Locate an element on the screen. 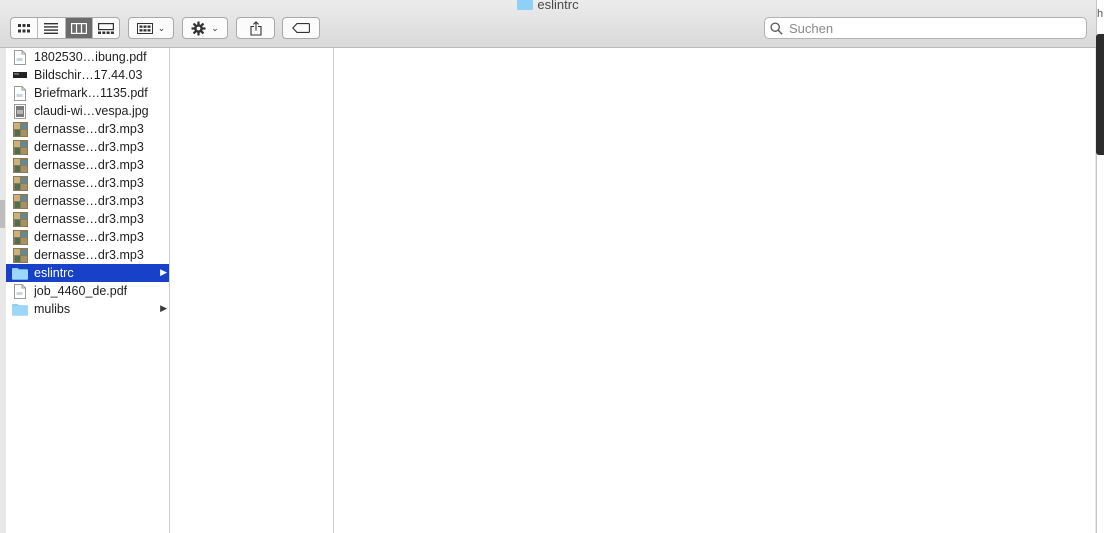 This screenshot has height=533, width=1104. file-item: claudi-wi…vespa.jpg is located at coordinates (87, 111).